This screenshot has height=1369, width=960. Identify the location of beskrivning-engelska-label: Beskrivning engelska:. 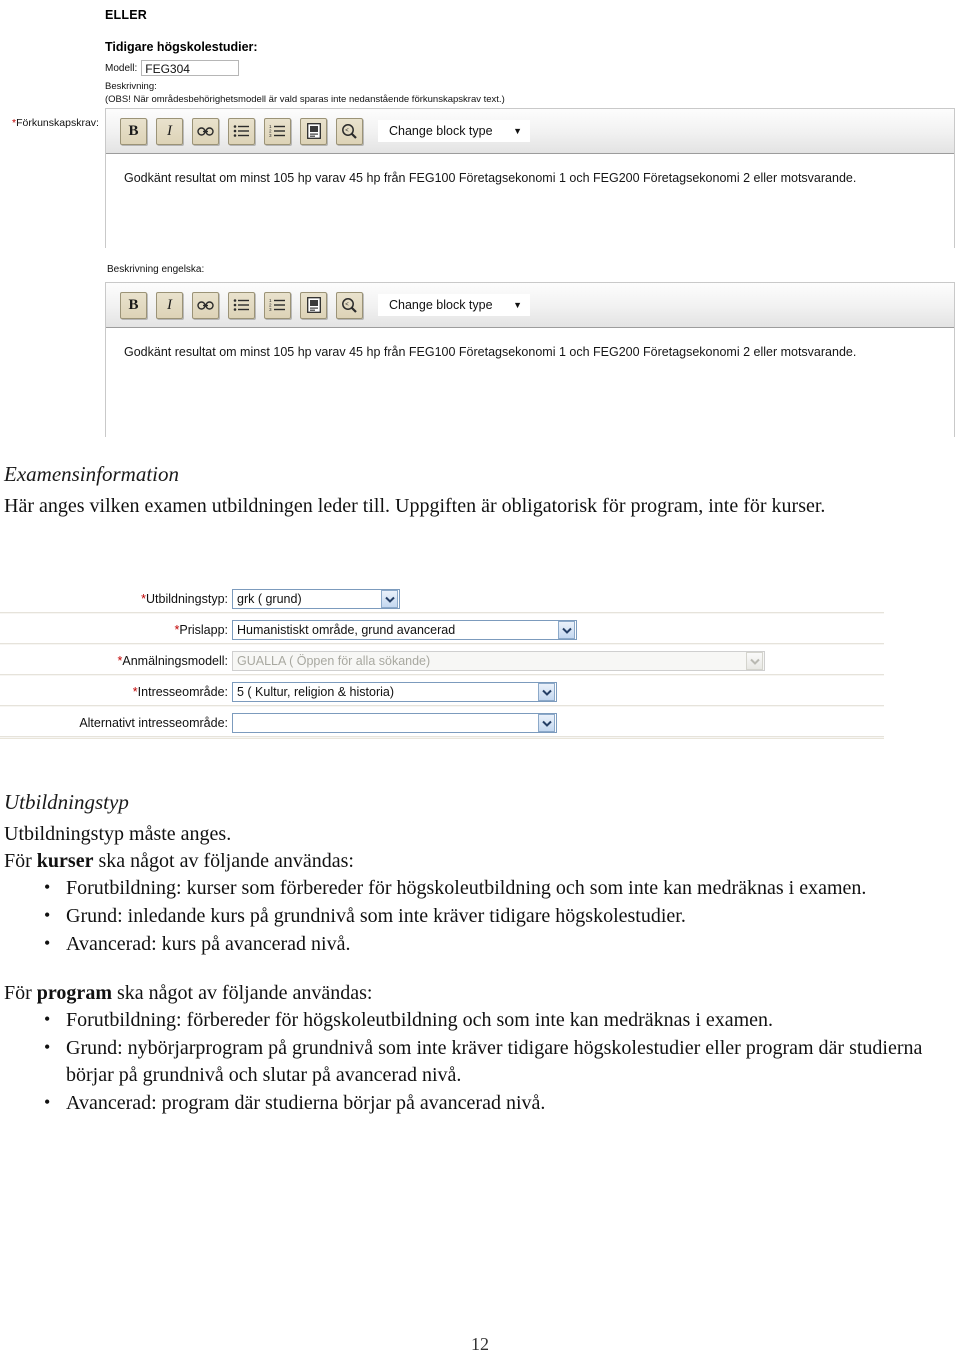
(156, 269).